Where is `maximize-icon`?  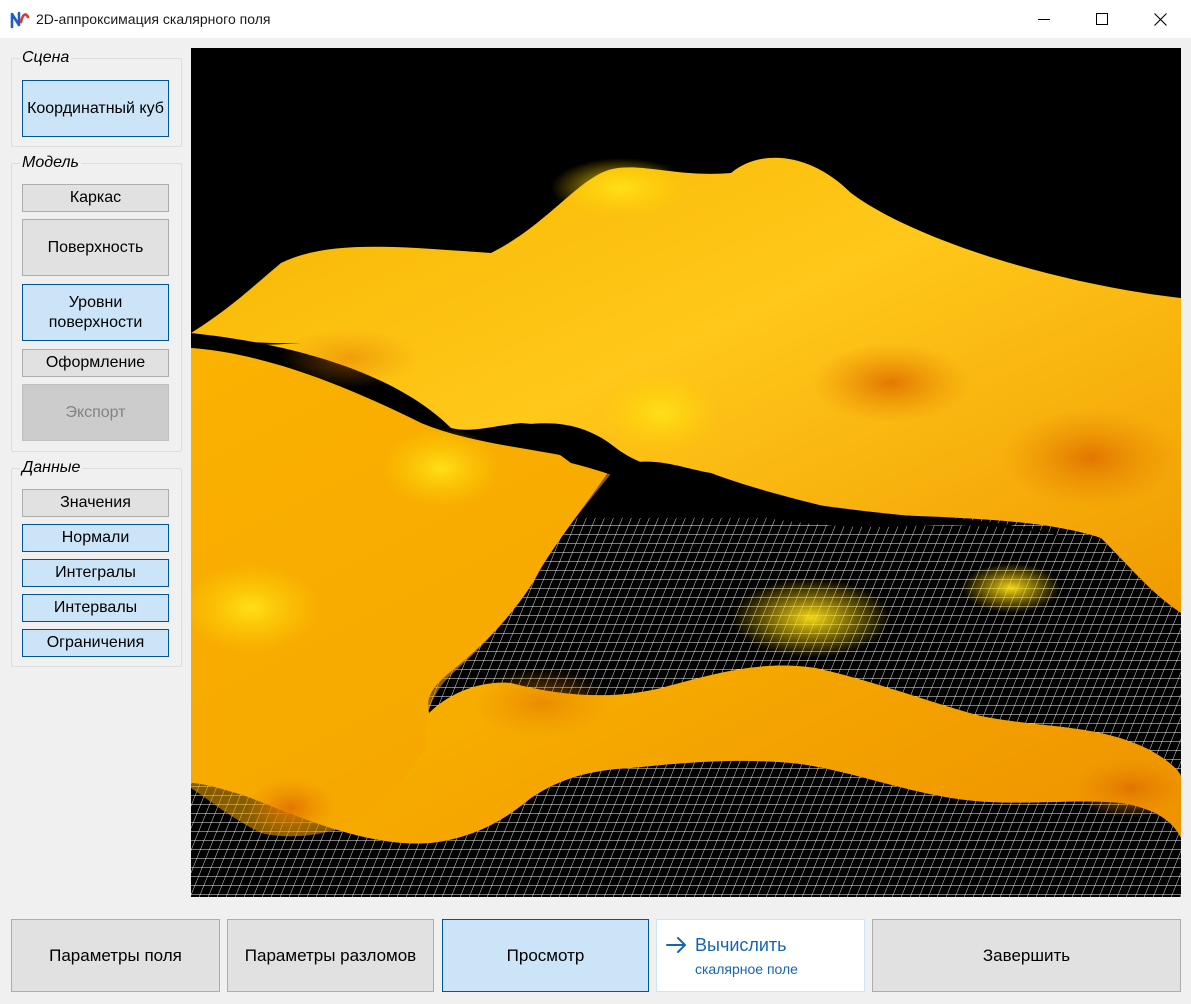
maximize-icon is located at coordinates (1102, 19).